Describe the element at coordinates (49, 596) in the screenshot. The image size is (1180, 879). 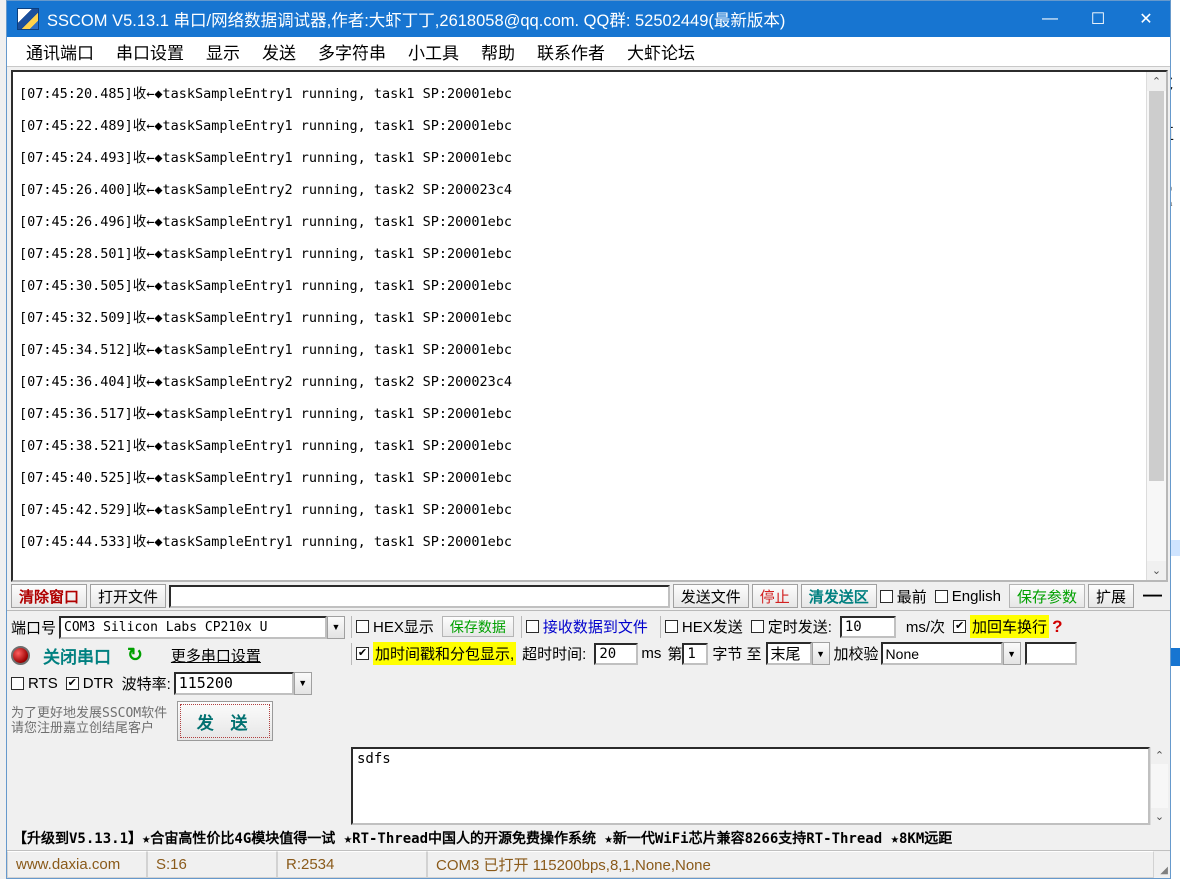
I see `clear-window-button: 清除窗口` at that location.